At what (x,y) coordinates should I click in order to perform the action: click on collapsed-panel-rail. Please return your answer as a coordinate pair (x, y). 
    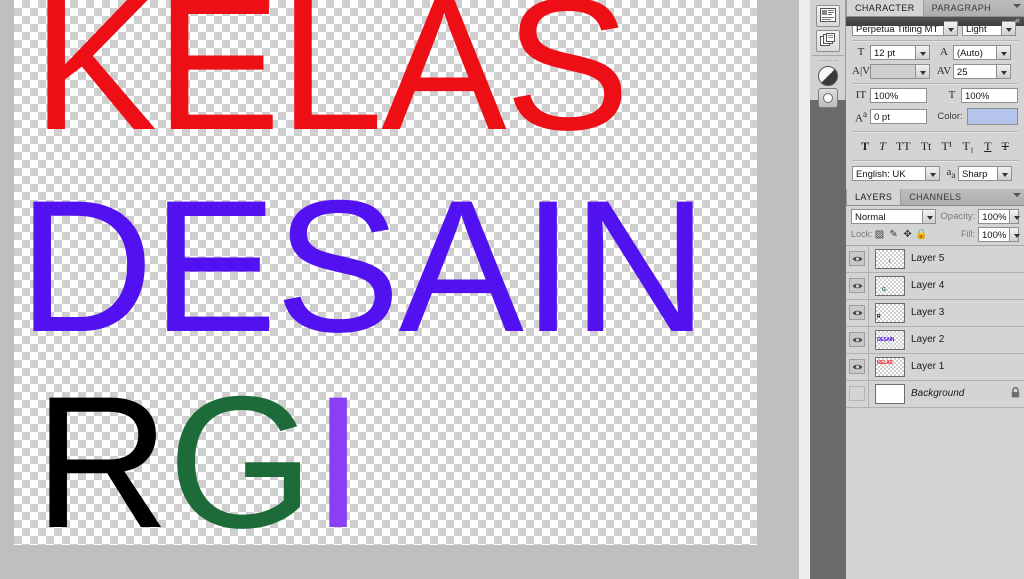
    Looking at the image, I should click on (828, 289).